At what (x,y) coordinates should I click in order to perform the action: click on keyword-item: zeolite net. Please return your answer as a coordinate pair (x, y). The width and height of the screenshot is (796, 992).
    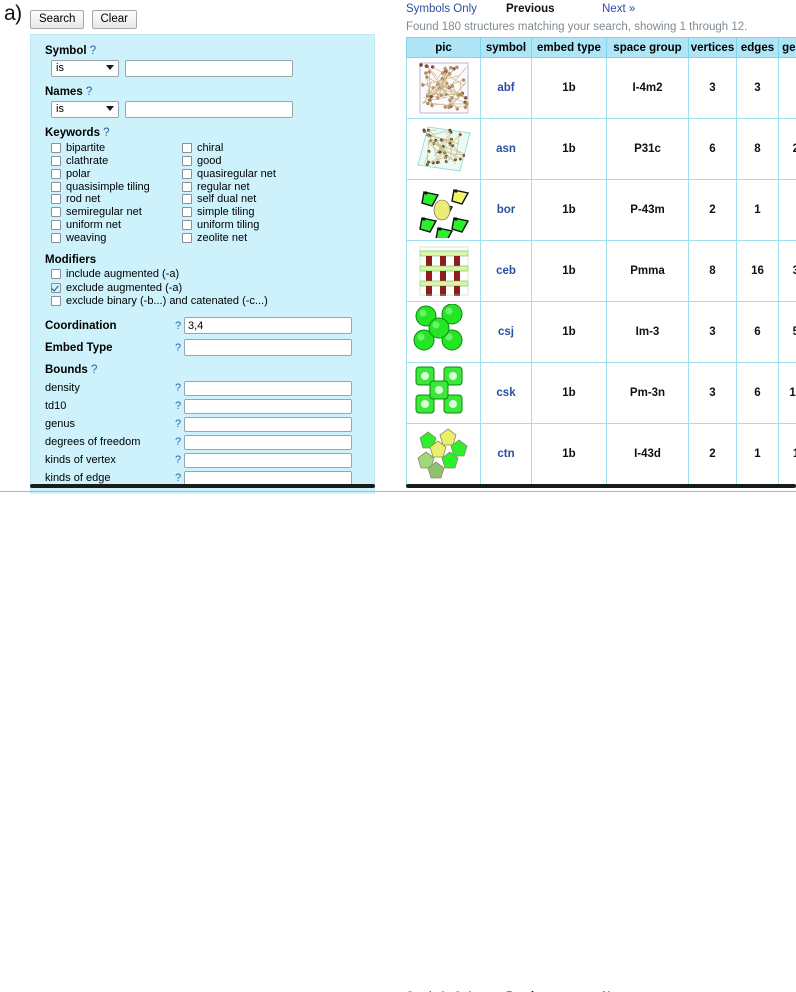
    Looking at the image, I should click on (247, 238).